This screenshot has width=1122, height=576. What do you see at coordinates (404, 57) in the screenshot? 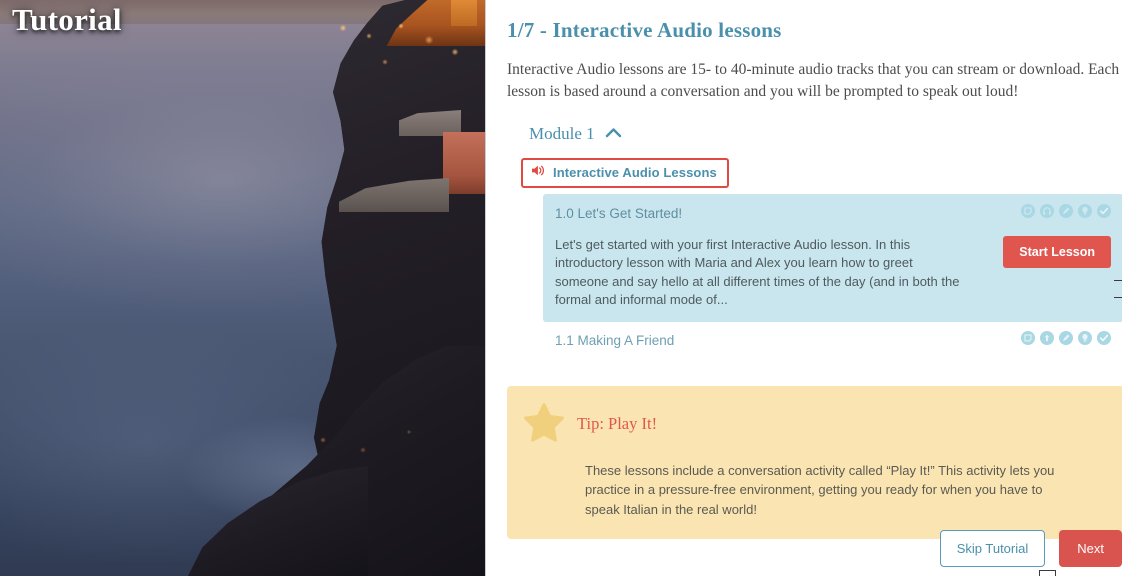
I see `photo-village-lights` at bounding box center [404, 57].